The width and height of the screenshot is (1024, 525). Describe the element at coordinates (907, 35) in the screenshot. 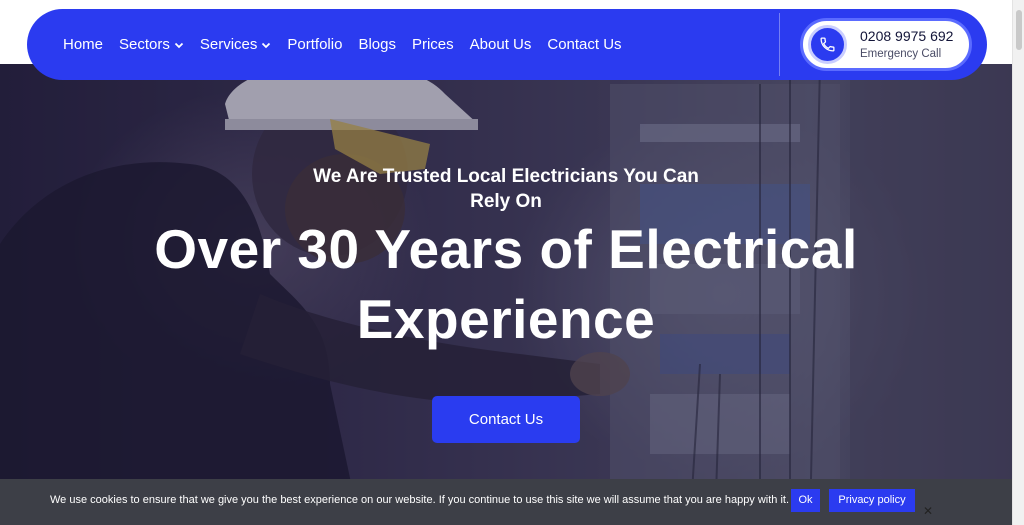

I see `phone-number: 0208 9975 692` at that location.